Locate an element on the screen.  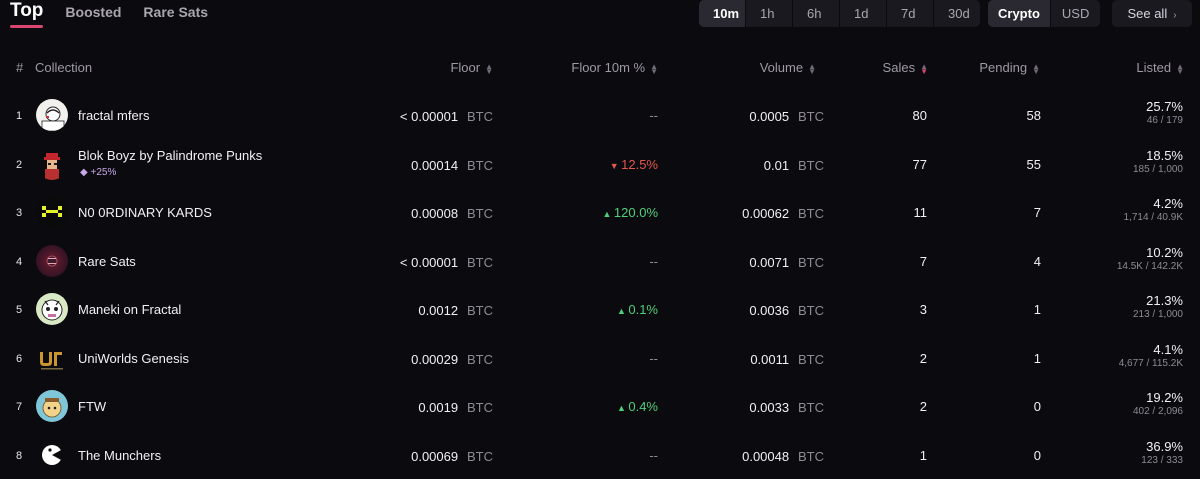
floor-value: 0.0019 is located at coordinates (438, 407).